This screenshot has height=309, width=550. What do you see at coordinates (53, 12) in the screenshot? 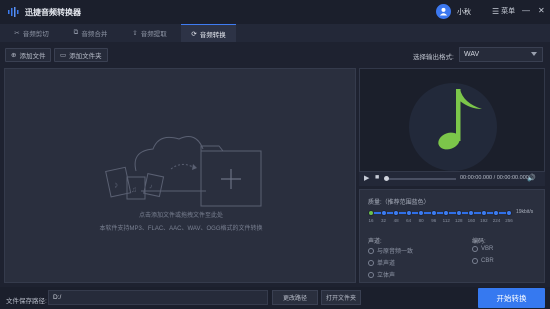
I see `app-title: 迅捷音频转换器` at bounding box center [53, 12].